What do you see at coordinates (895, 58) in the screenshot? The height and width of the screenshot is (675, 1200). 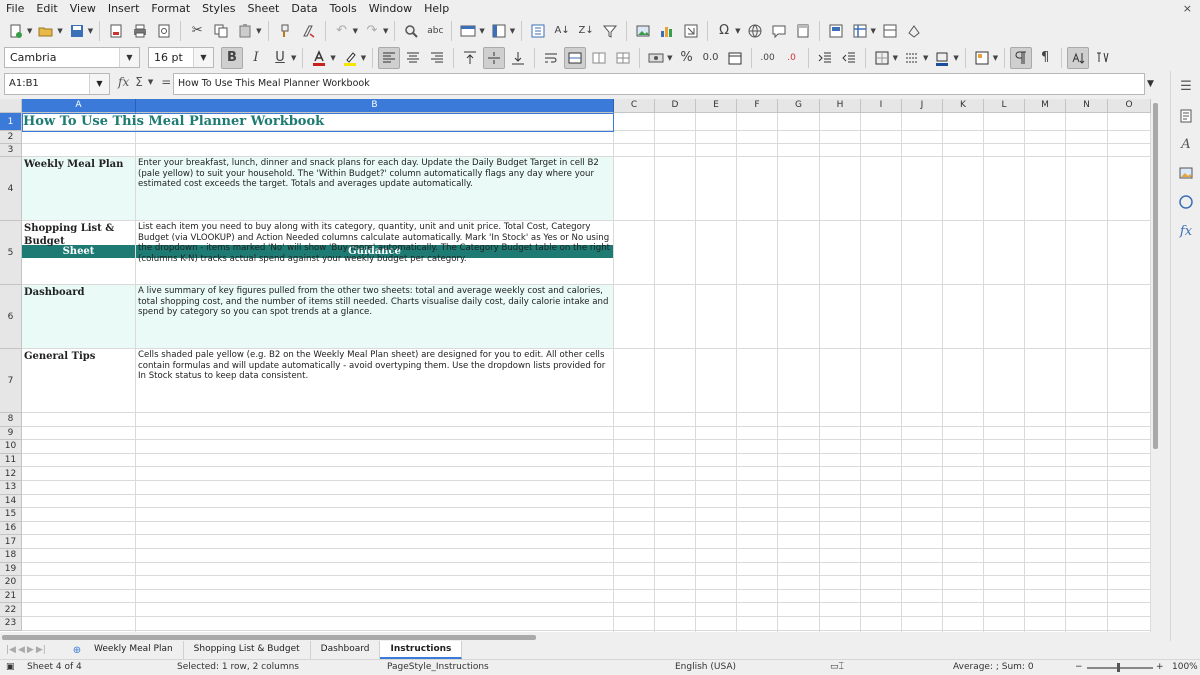 I see `borders-dropdown-icon: ▼` at bounding box center [895, 58].